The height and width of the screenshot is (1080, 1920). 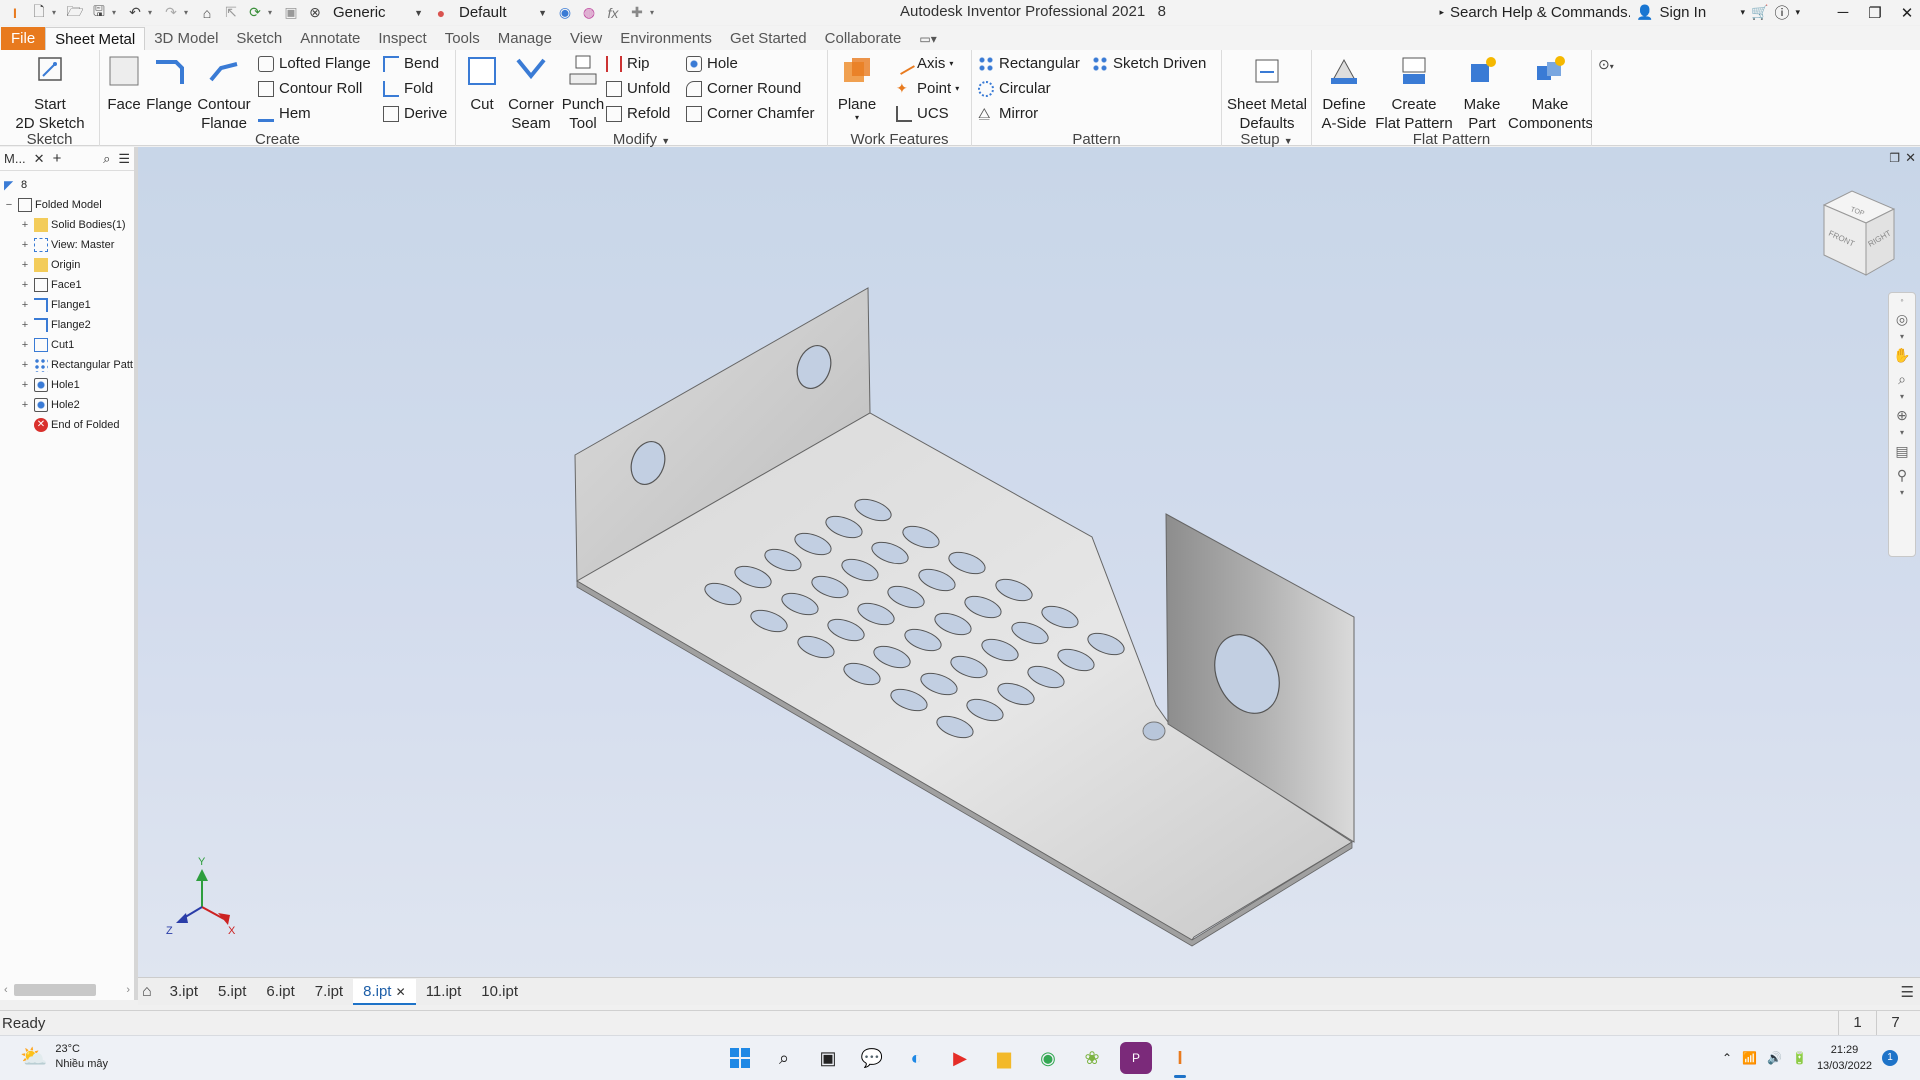 I want to click on refold-button: Refold, so click(x=638, y=113).